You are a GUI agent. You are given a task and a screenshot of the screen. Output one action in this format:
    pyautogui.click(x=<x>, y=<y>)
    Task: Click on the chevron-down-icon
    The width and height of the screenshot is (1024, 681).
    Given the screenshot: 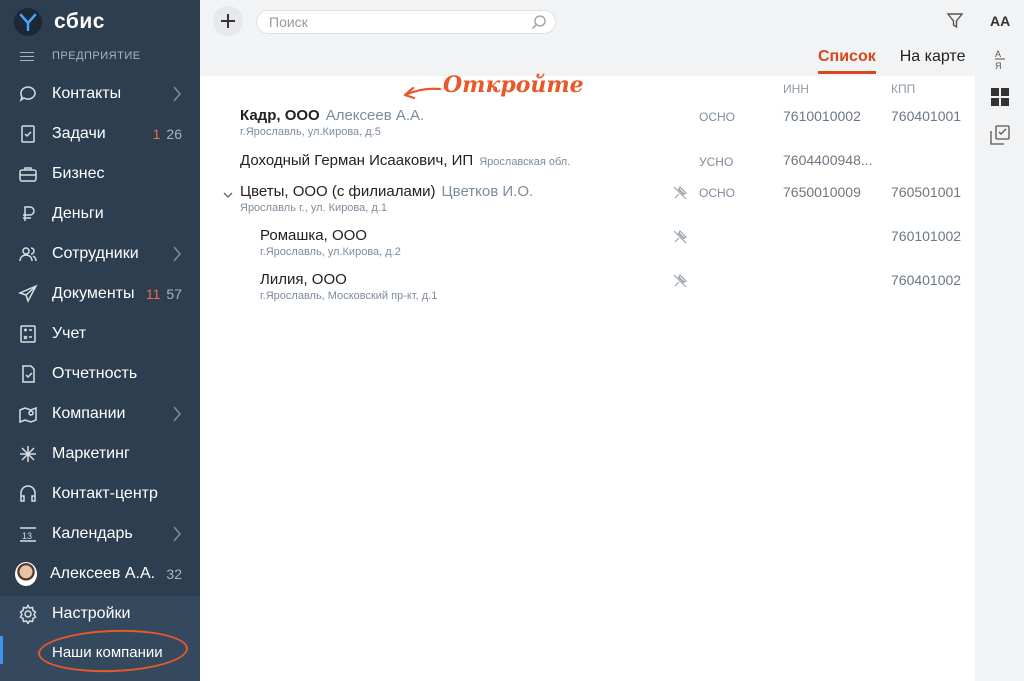 What is the action you would take?
    pyautogui.click(x=228, y=192)
    